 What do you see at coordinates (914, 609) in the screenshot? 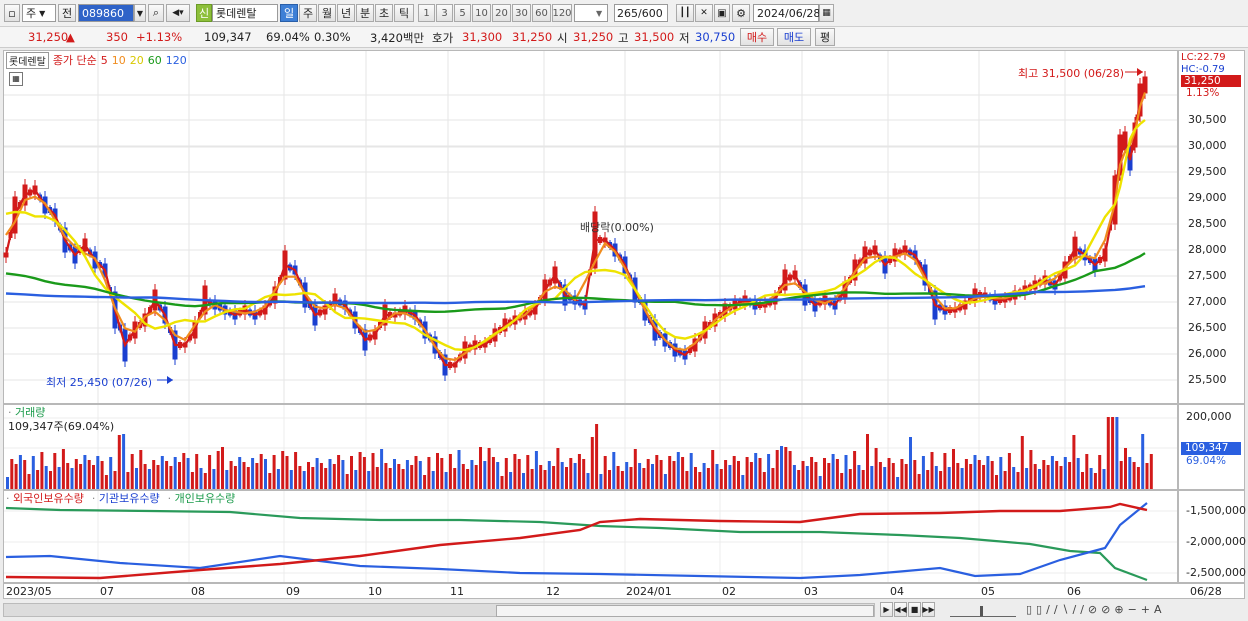
I see `stop-icon: ■` at bounding box center [914, 609].